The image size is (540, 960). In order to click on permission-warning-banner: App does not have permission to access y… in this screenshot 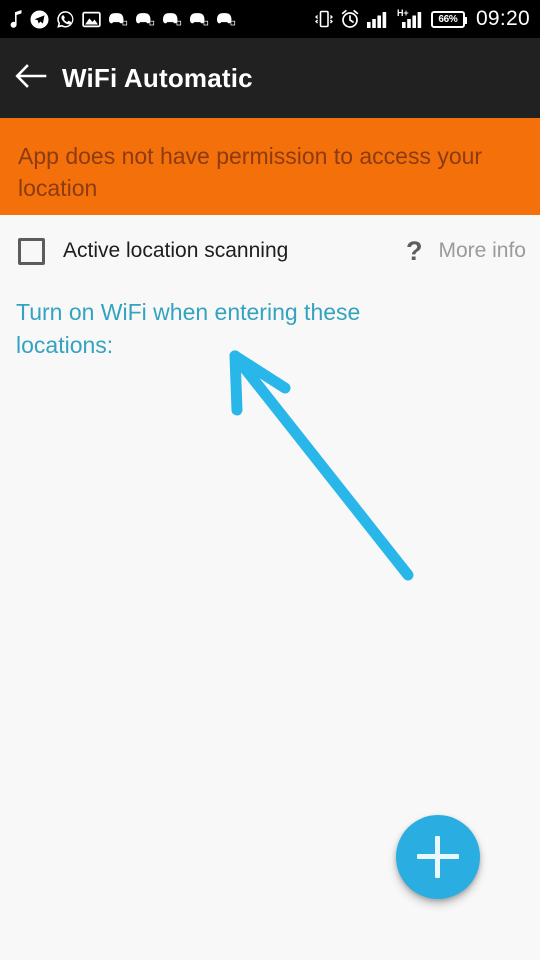, I will do `click(270, 166)`.